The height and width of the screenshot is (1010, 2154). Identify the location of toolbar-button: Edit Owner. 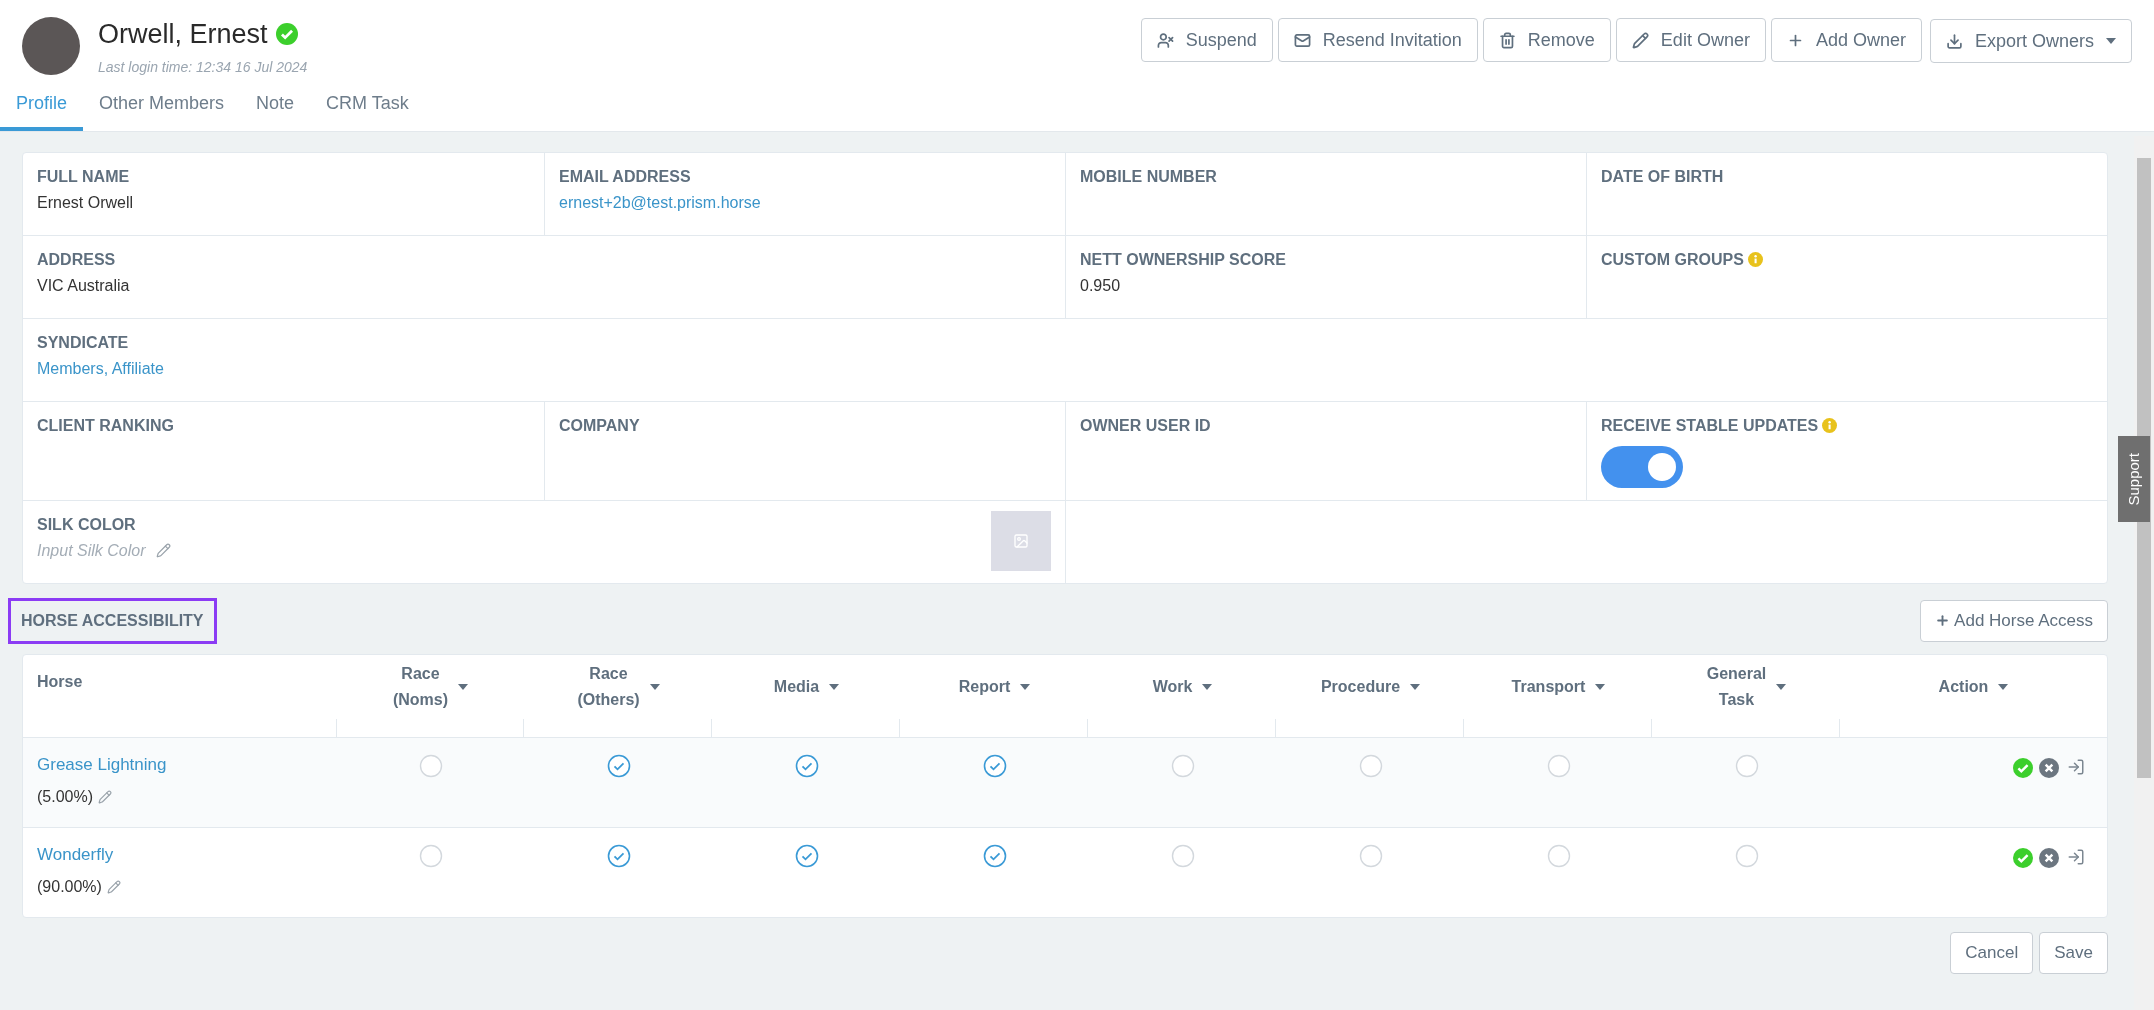
(1690, 40).